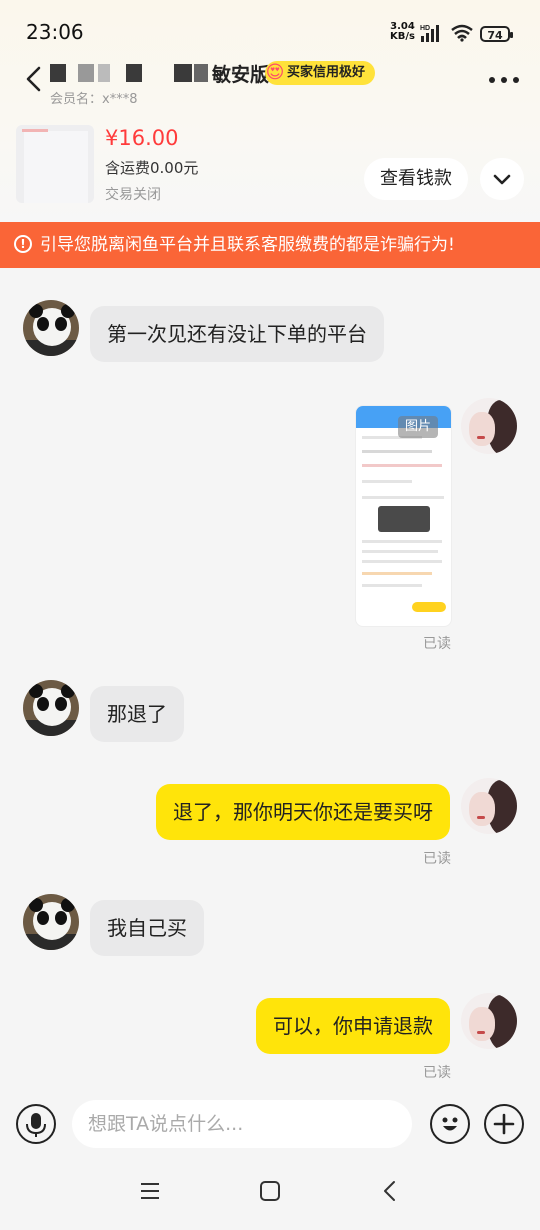  I want to click on product-thumbnail, so click(55, 164).